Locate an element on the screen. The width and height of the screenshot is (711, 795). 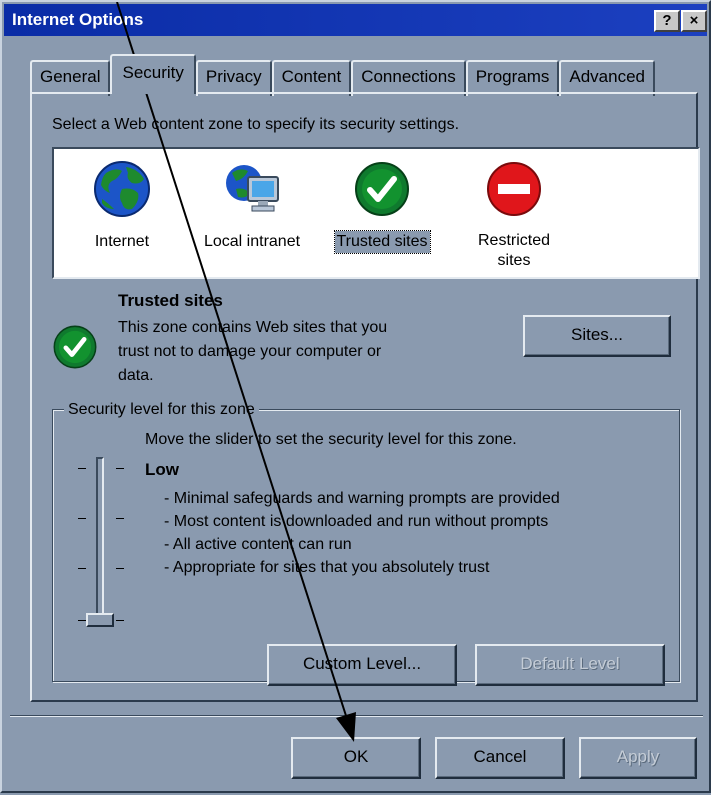
tab-security: Security is located at coordinates (153, 74).